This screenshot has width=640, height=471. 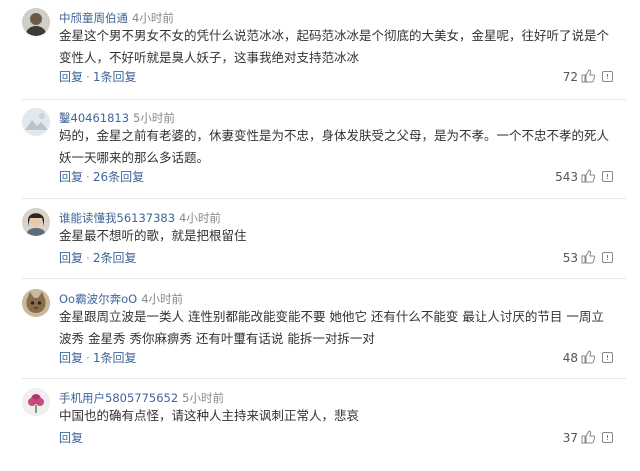 I want to click on username-link: 鑿40461813, so click(x=94, y=118).